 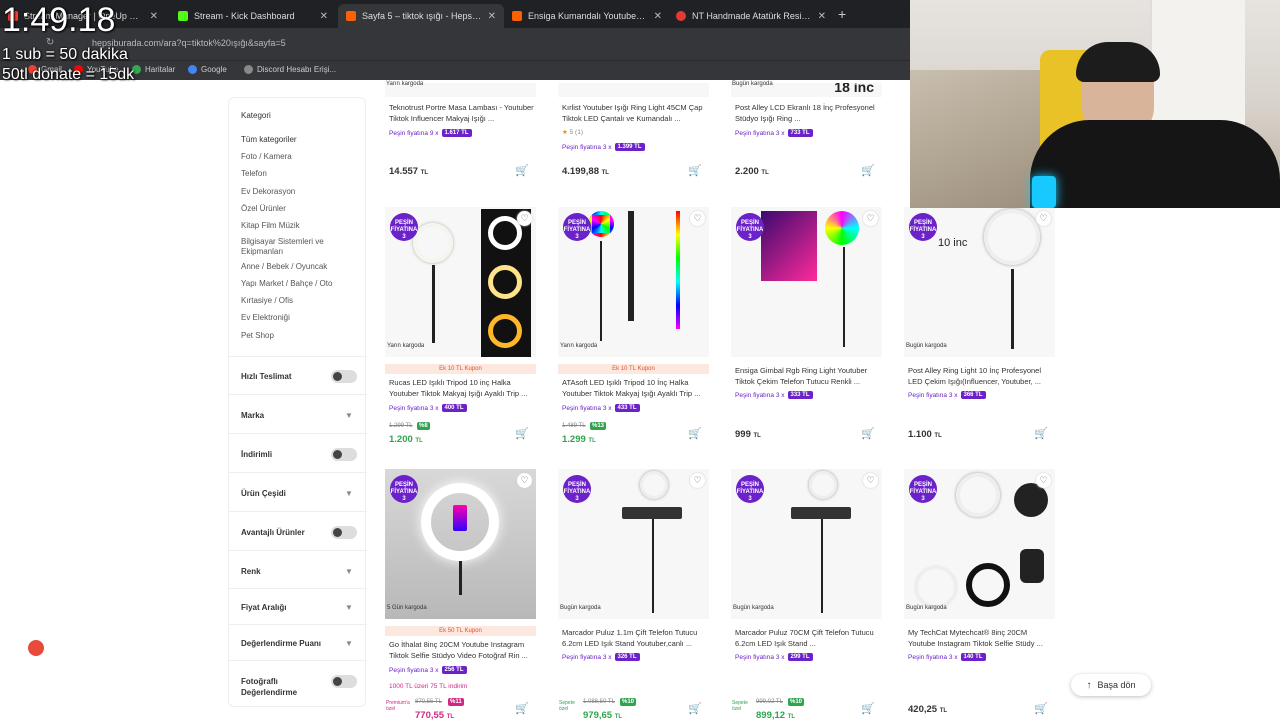 What do you see at coordinates (633, 90) in the screenshot?
I see `product-image` at bounding box center [633, 90].